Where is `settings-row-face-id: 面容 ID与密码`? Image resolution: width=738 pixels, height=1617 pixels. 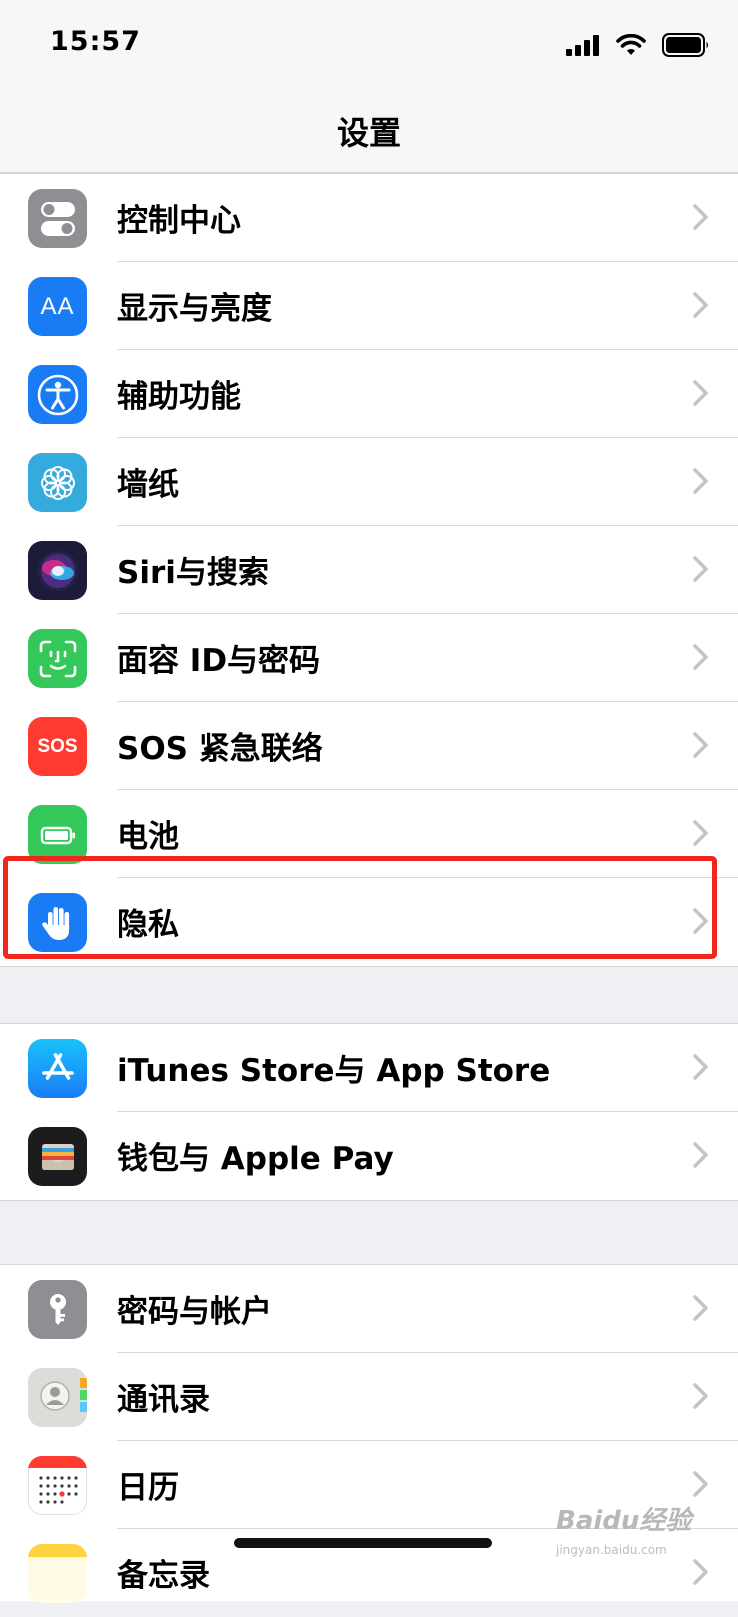
settings-row-face-id: 面容 ID与密码 is located at coordinates (369, 658).